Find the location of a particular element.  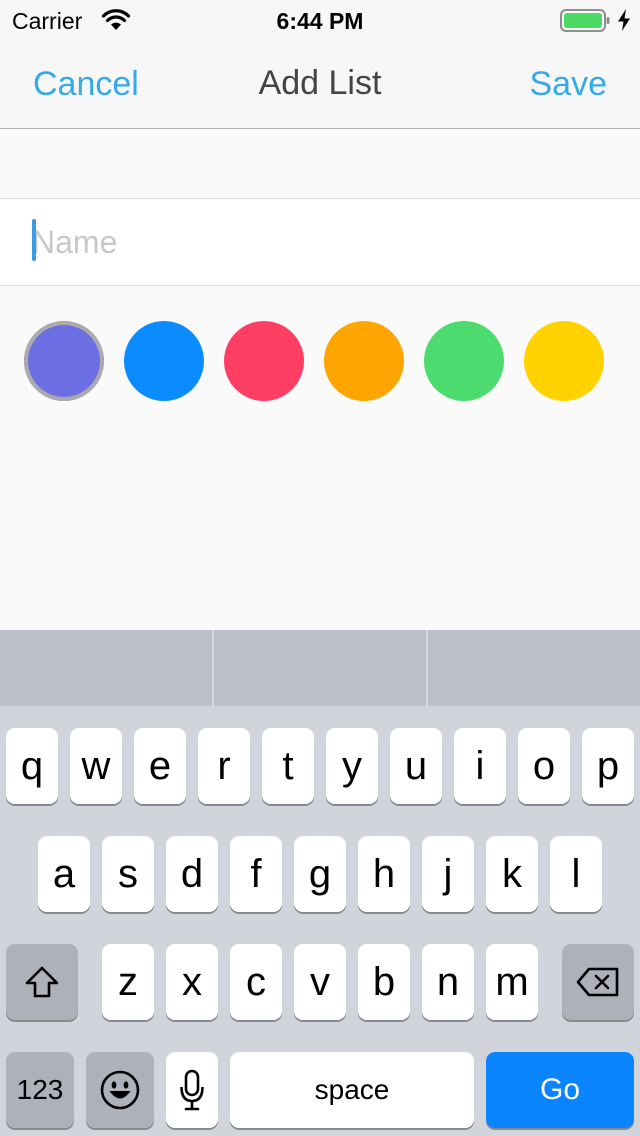

go-key: Go is located at coordinates (560, 1090).